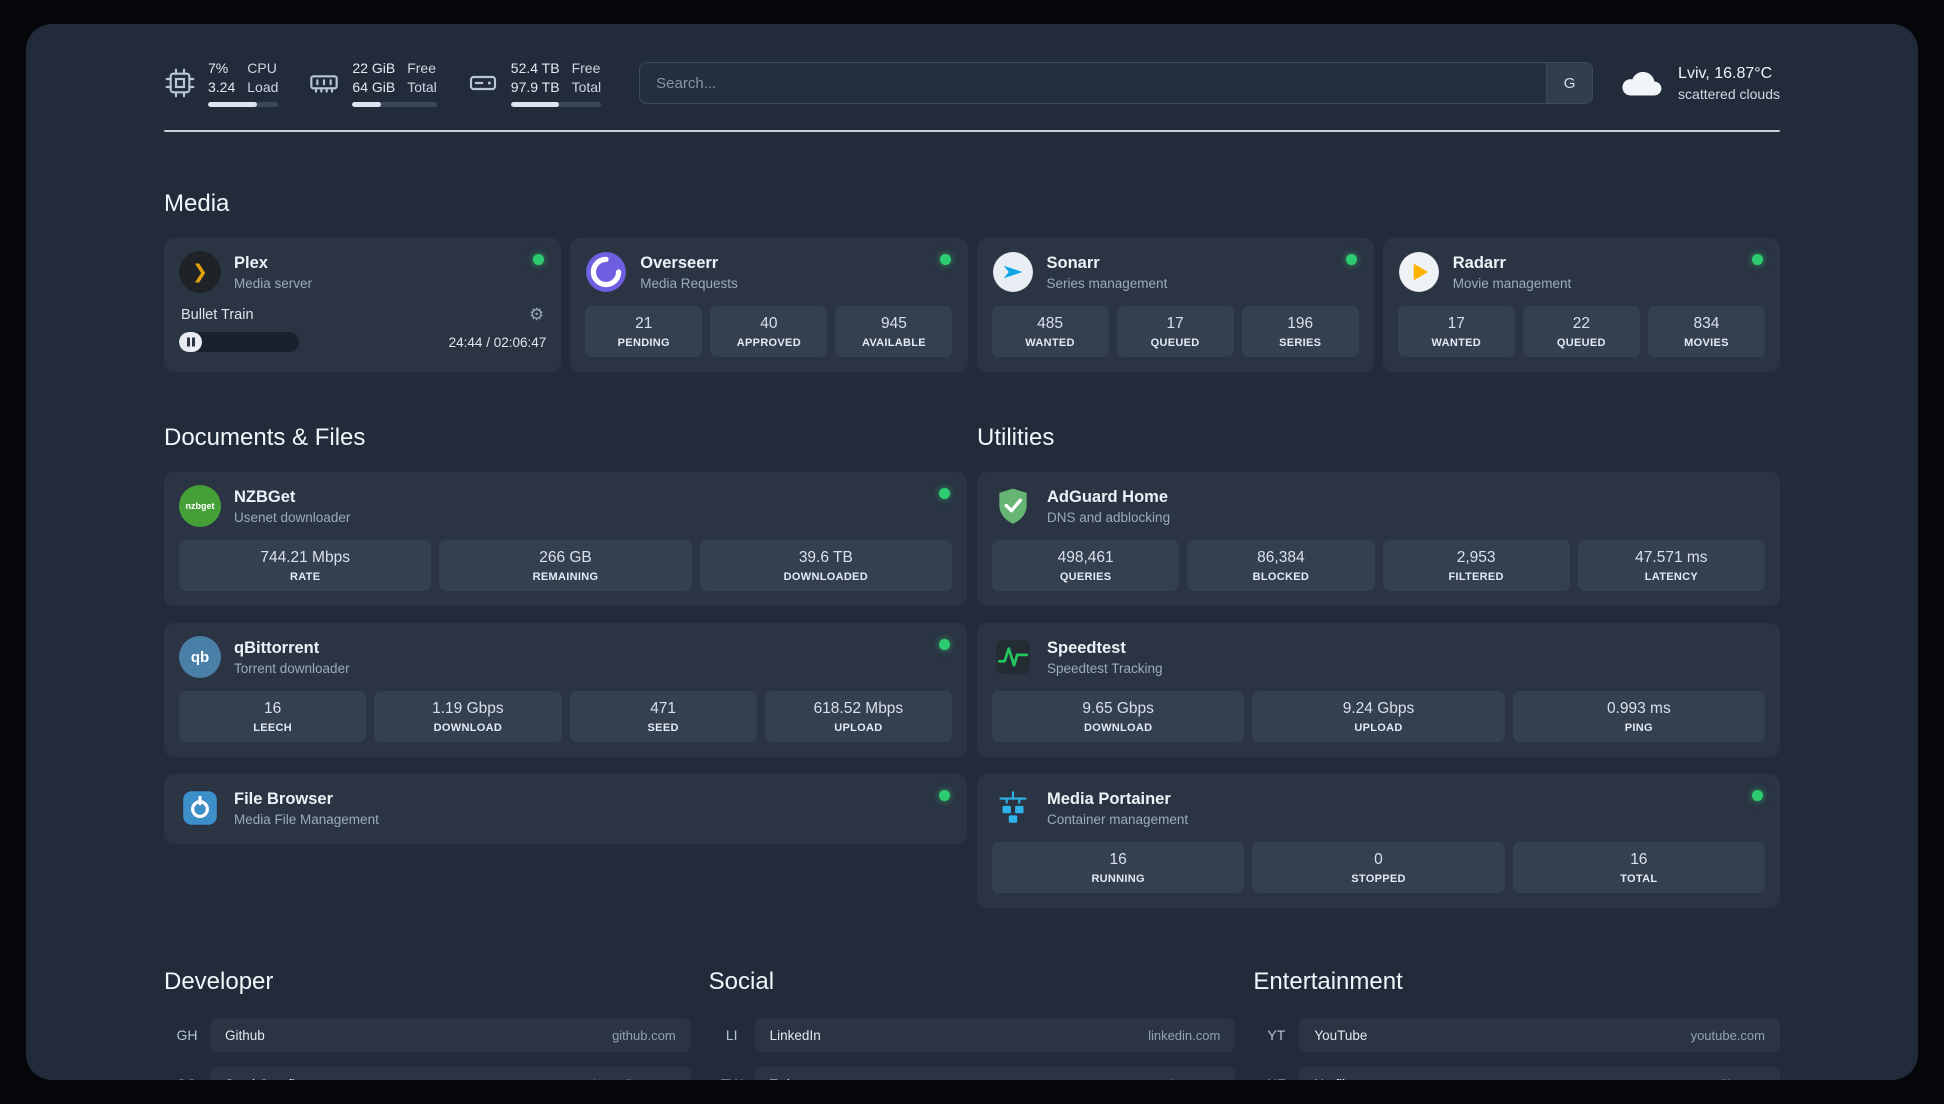 The width and height of the screenshot is (1944, 1104). I want to click on service-name: Media Portainer, so click(1109, 798).